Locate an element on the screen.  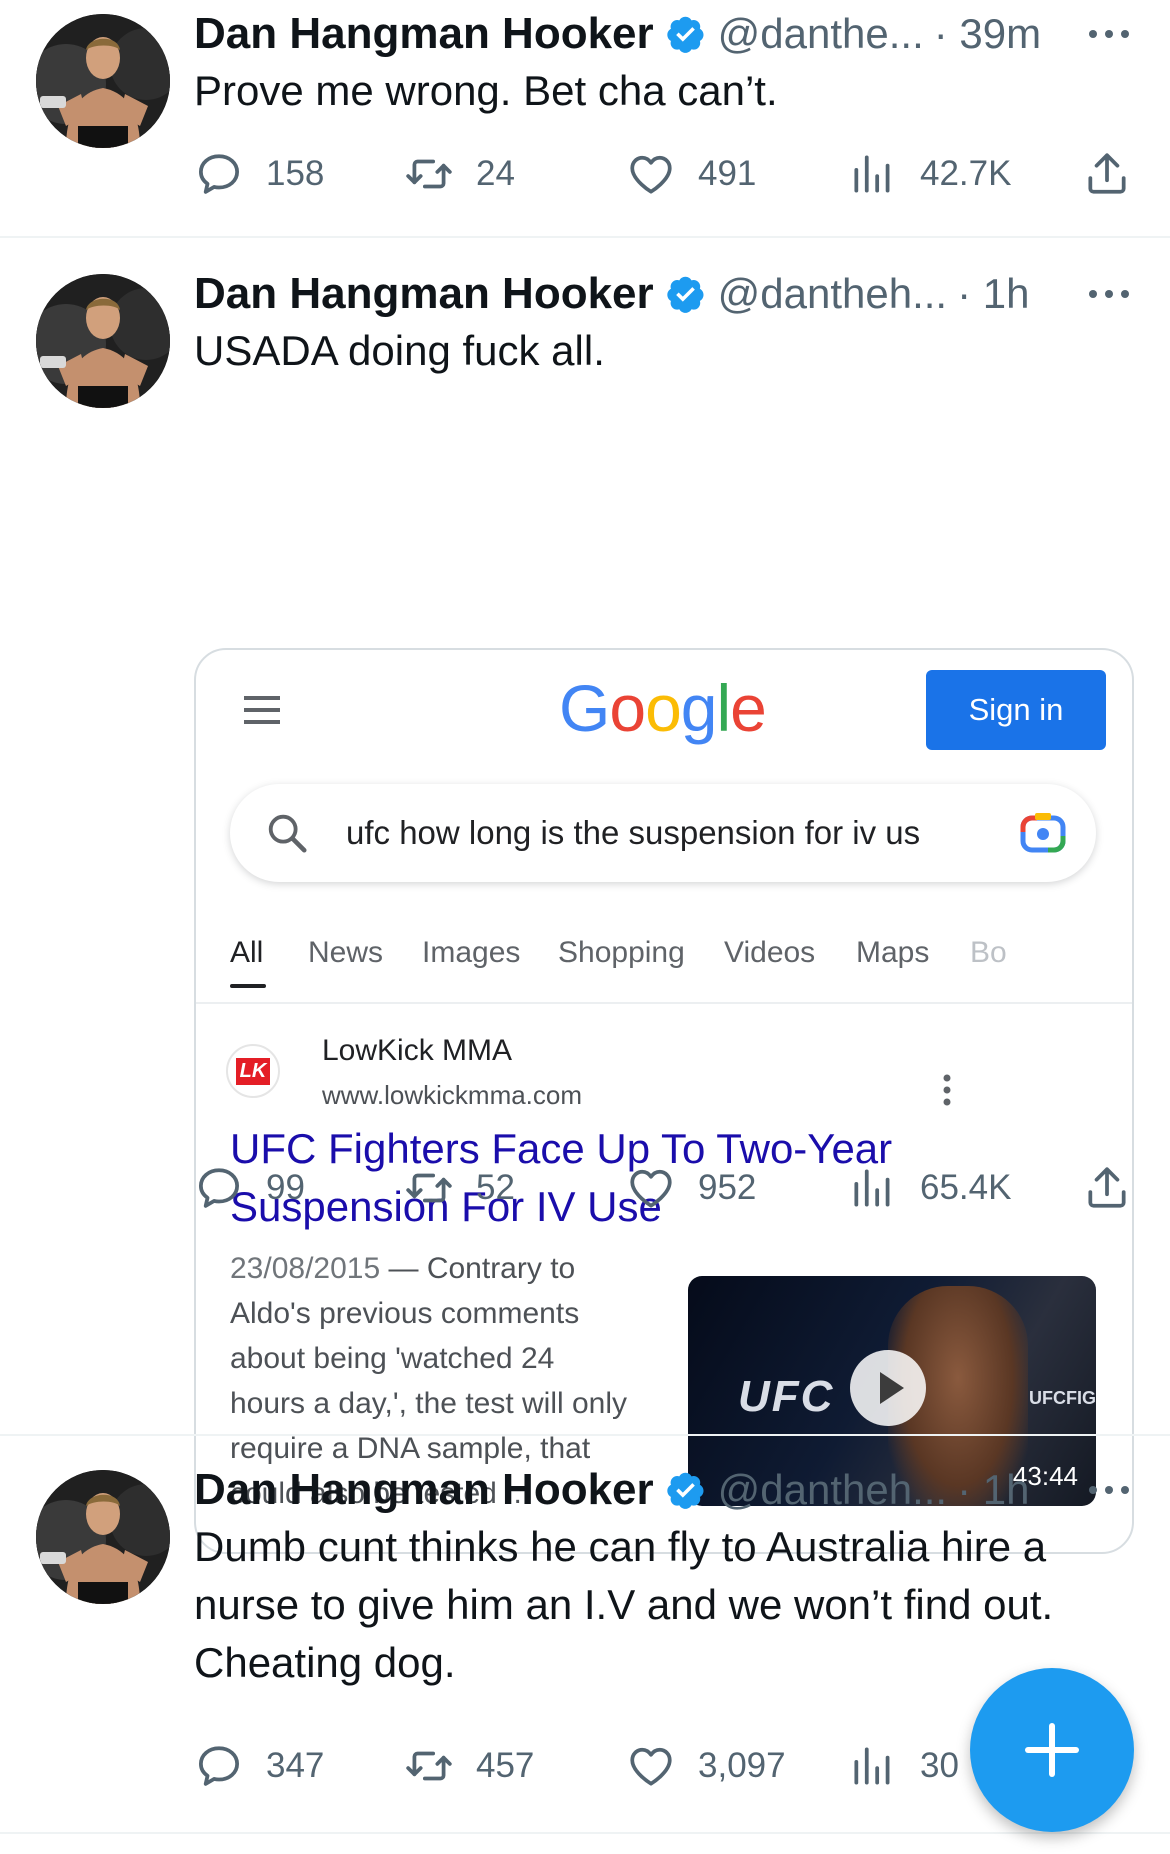
tab-news: News is located at coordinates (345, 953).